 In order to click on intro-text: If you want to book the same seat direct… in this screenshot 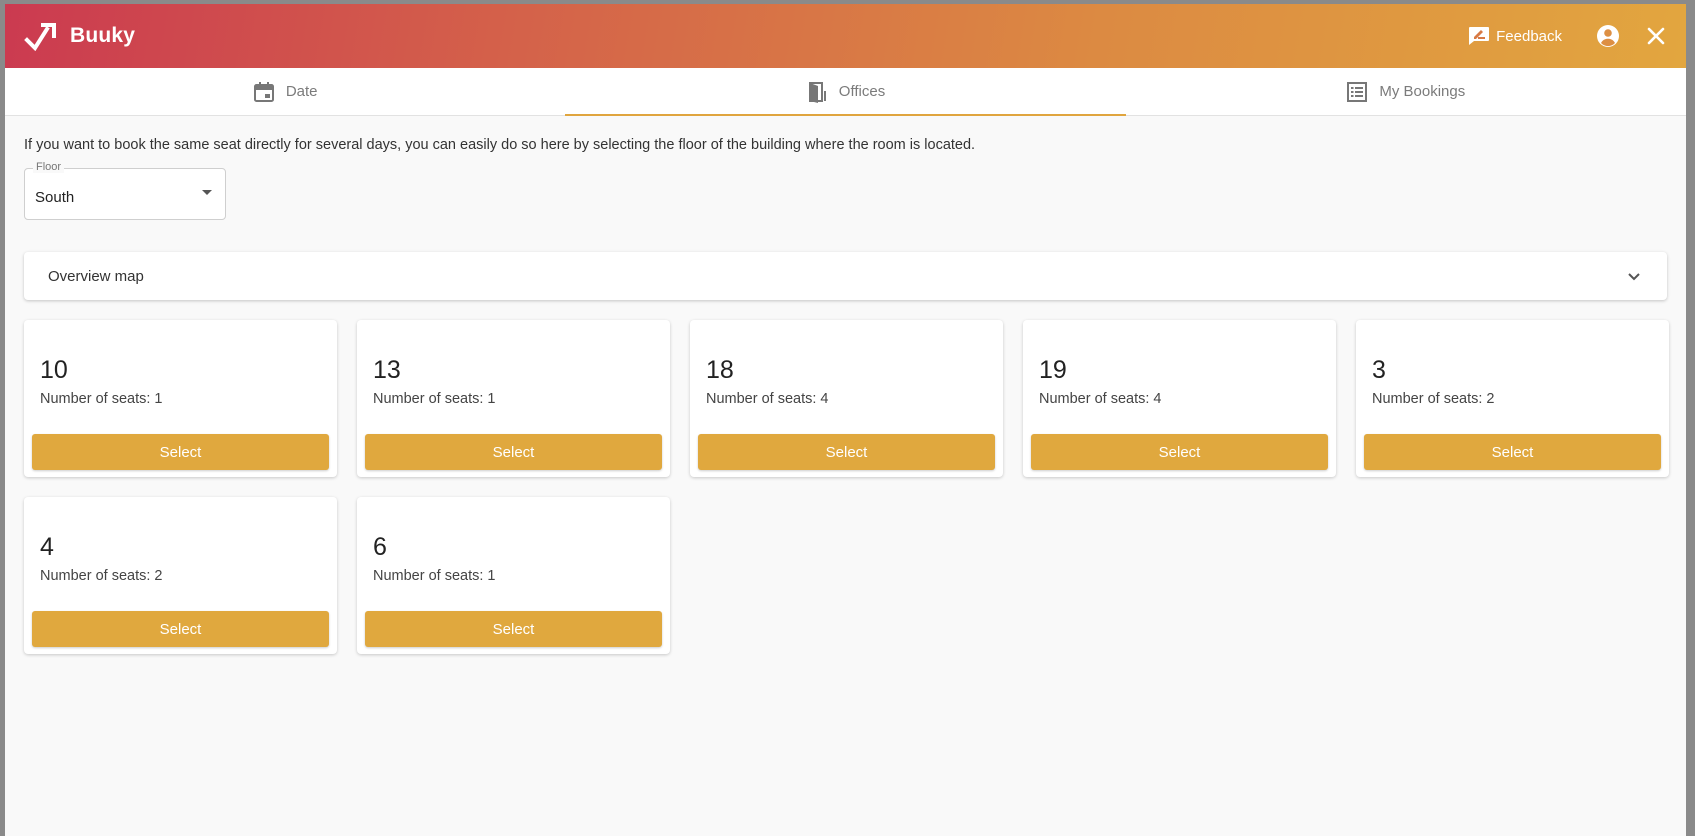, I will do `click(500, 145)`.